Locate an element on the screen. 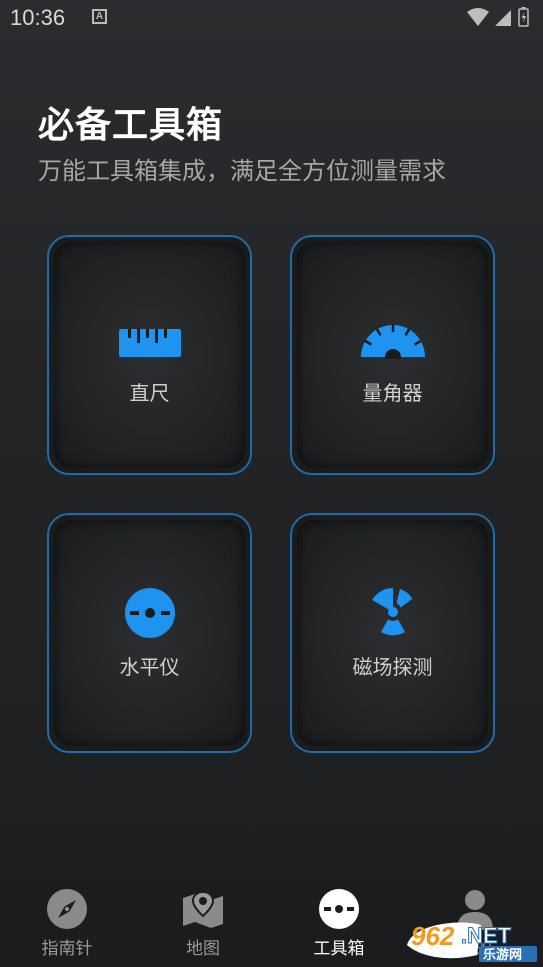  notification-icon: A is located at coordinates (99, 16).